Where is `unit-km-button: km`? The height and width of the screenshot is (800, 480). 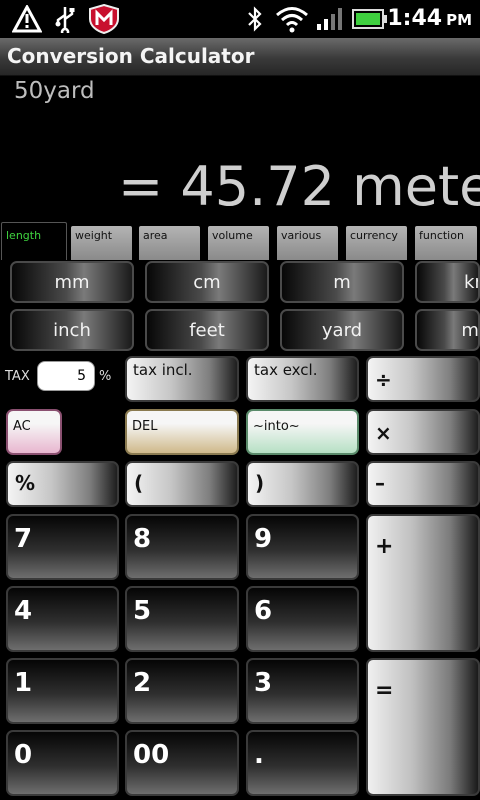
unit-km-button: km is located at coordinates (447, 282).